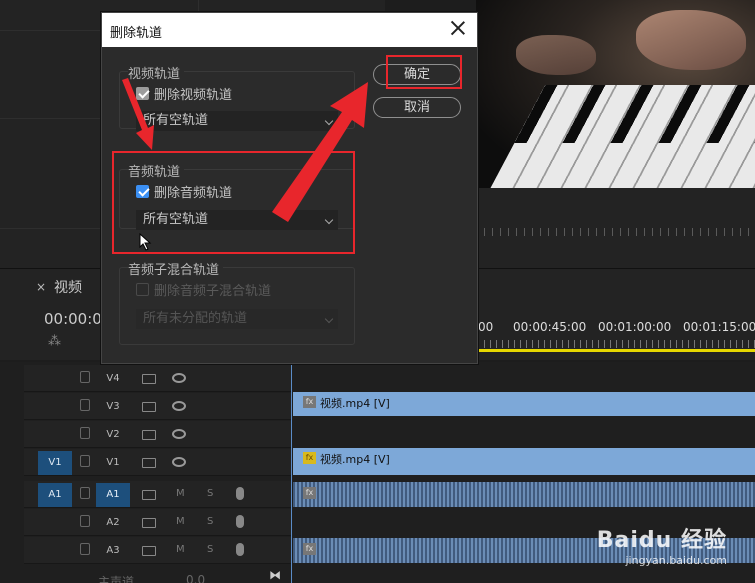 The width and height of the screenshot is (755, 583). I want to click on annotation-arrows, so click(245, 150).